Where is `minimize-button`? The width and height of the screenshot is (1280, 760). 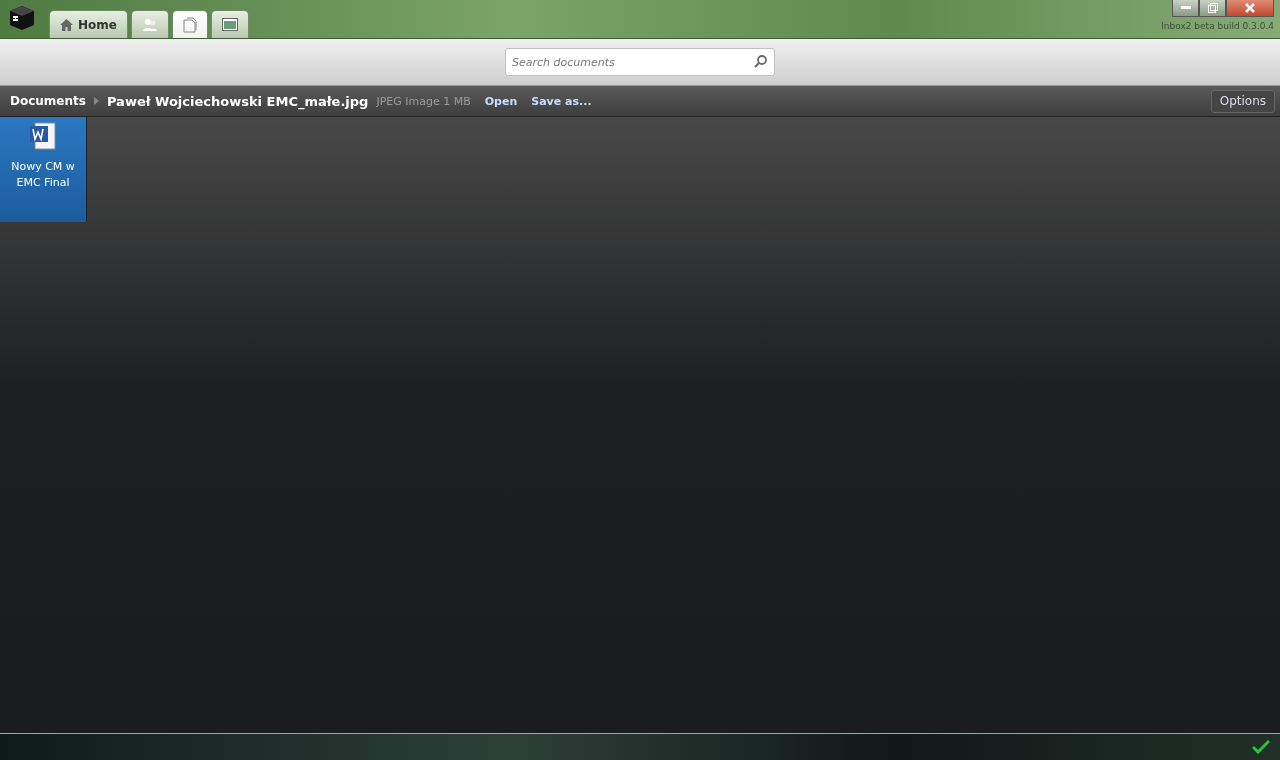
minimize-button is located at coordinates (1185, 8).